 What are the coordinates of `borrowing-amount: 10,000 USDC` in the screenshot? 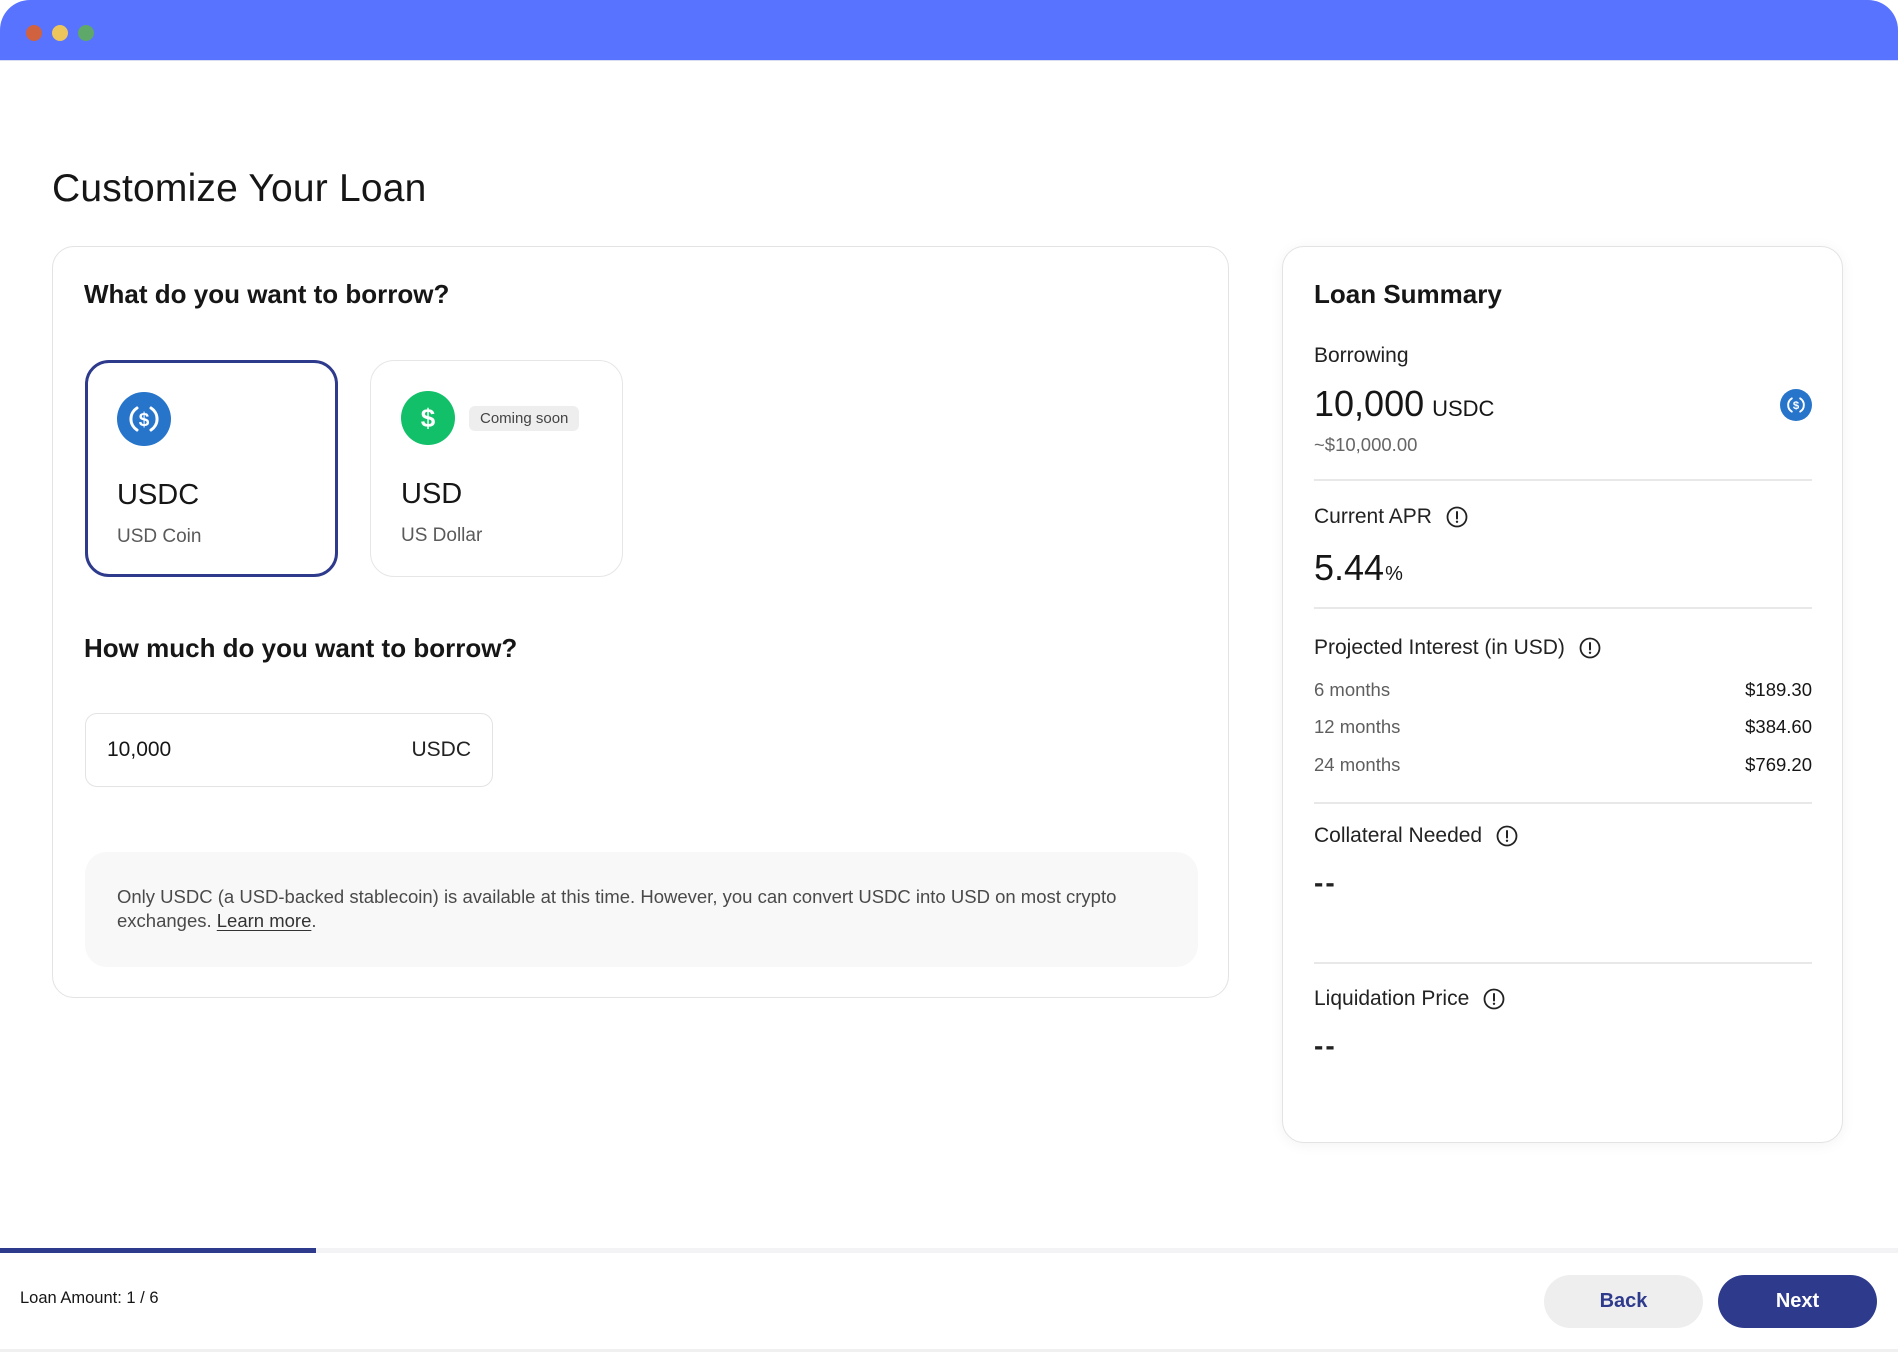 It's located at (1404, 404).